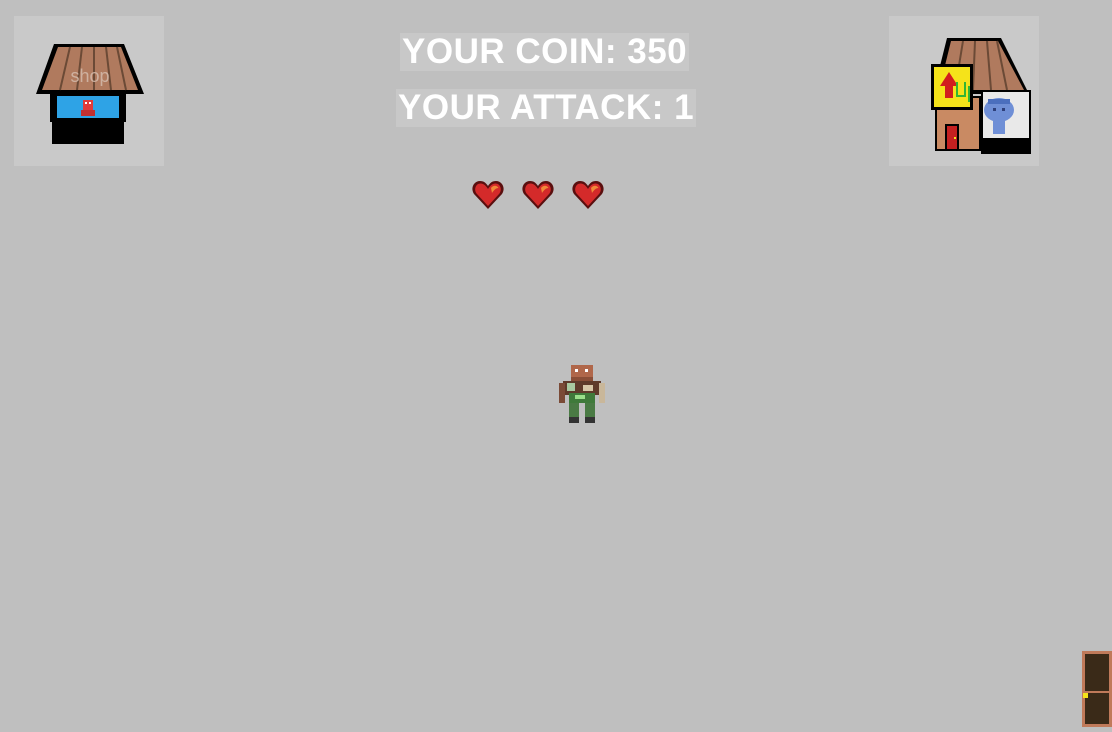 The height and width of the screenshot is (732, 1112). I want to click on attack-counter: YOUR ATTACK: 1, so click(546, 107).